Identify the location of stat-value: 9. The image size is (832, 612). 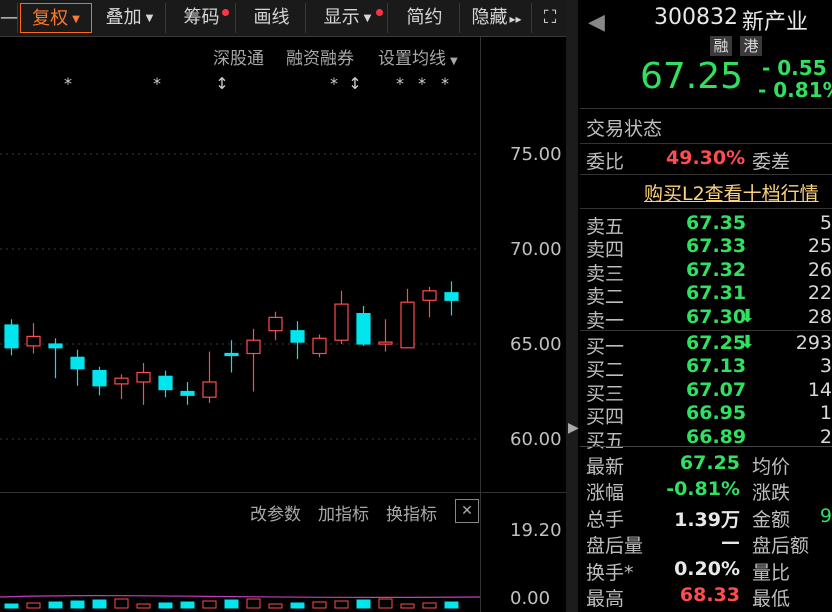
(825, 515).